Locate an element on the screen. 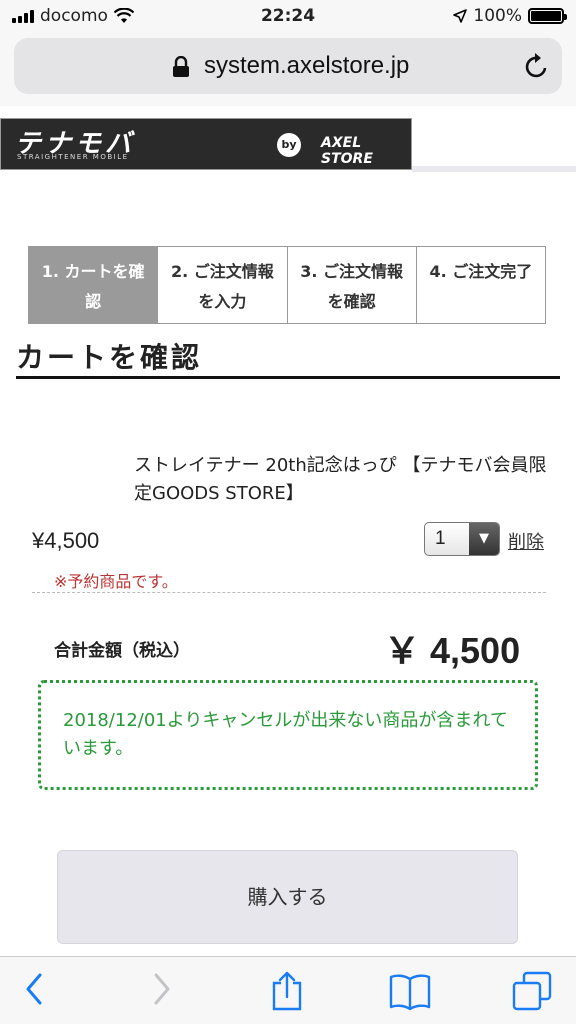  by-badge: by is located at coordinates (289, 145).